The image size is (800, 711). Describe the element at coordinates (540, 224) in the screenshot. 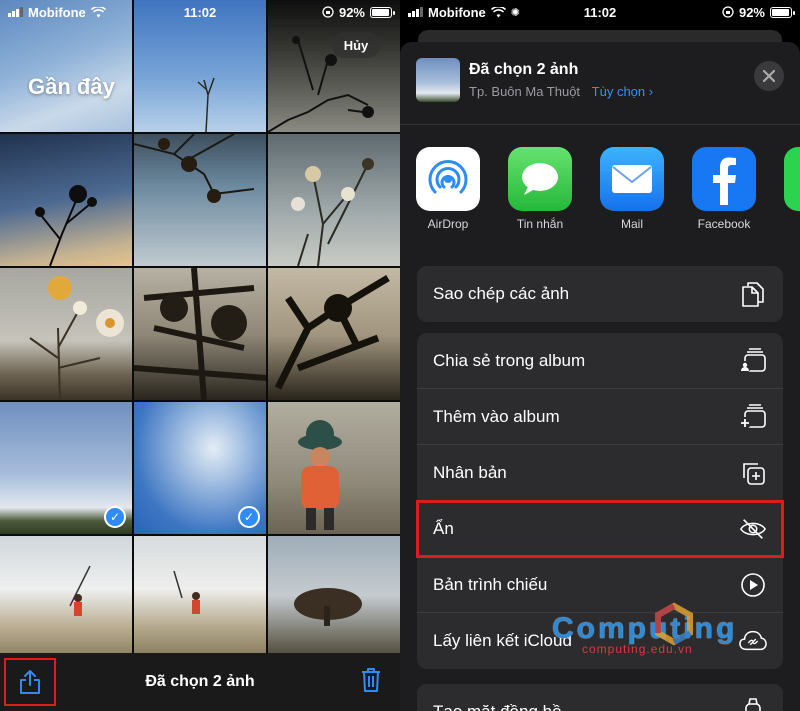

I see `share-app-label: Tin nhắn` at that location.